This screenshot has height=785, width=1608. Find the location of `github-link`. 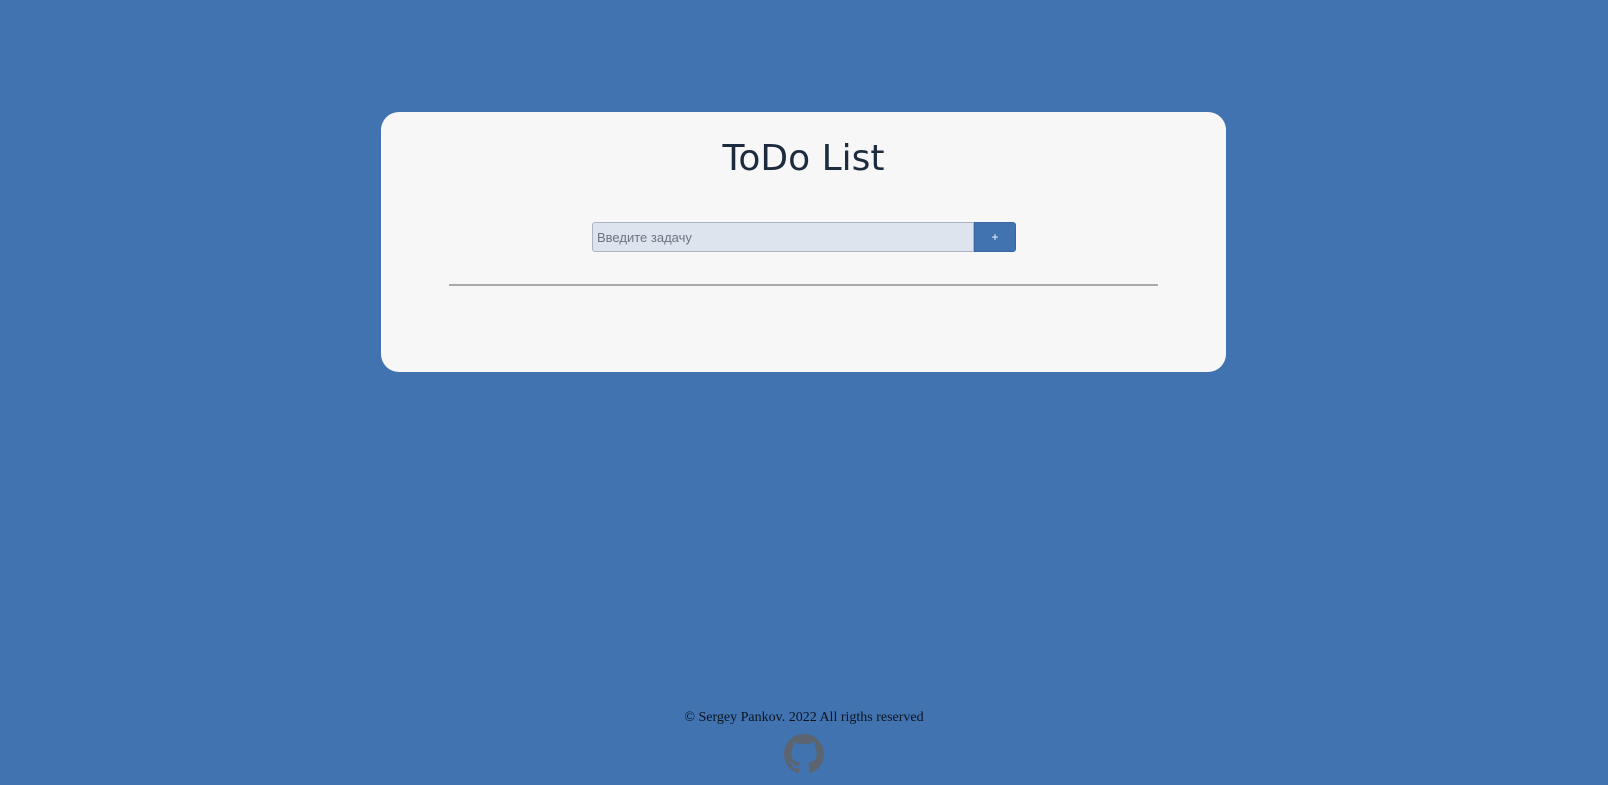

github-link is located at coordinates (804, 754).